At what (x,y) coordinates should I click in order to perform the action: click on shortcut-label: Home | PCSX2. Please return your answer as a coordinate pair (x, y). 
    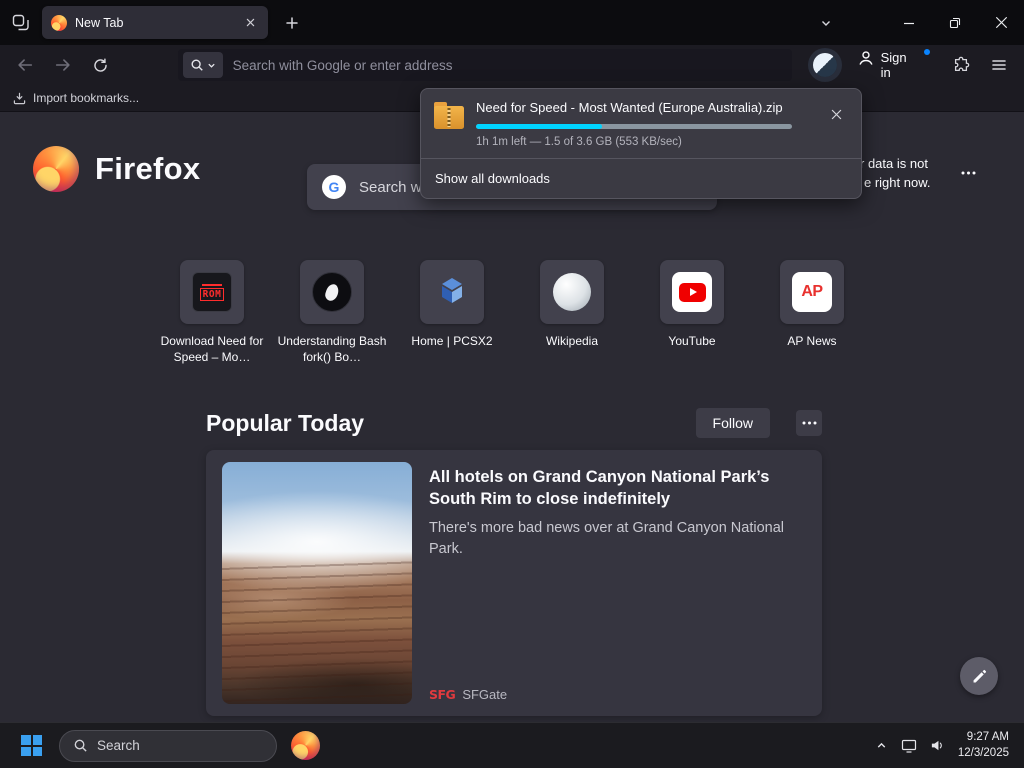
    Looking at the image, I should click on (452, 341).